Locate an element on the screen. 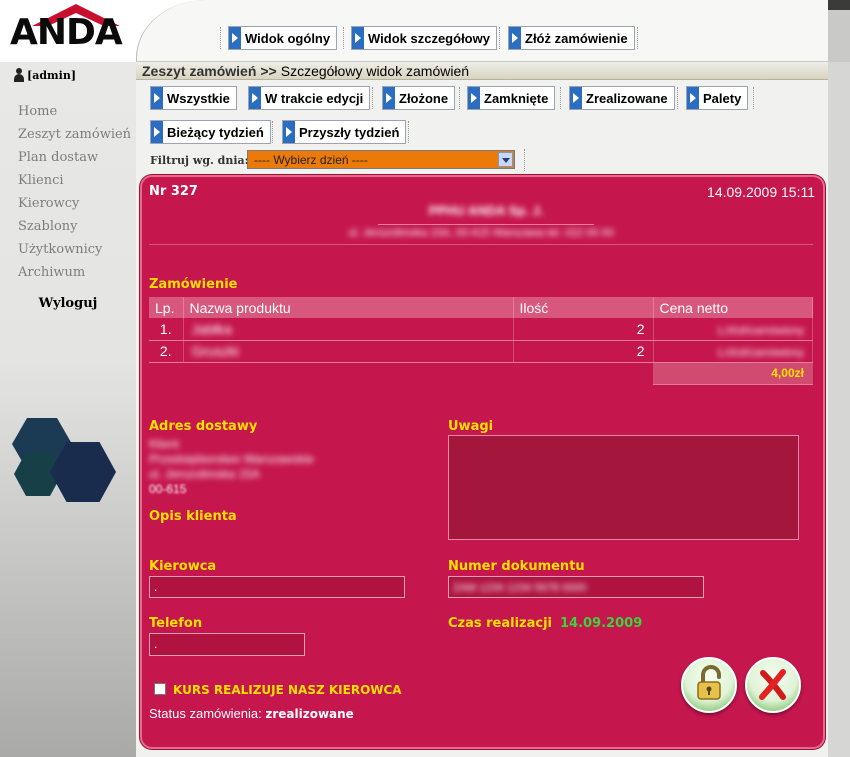  phone-label: Telefon is located at coordinates (176, 623).